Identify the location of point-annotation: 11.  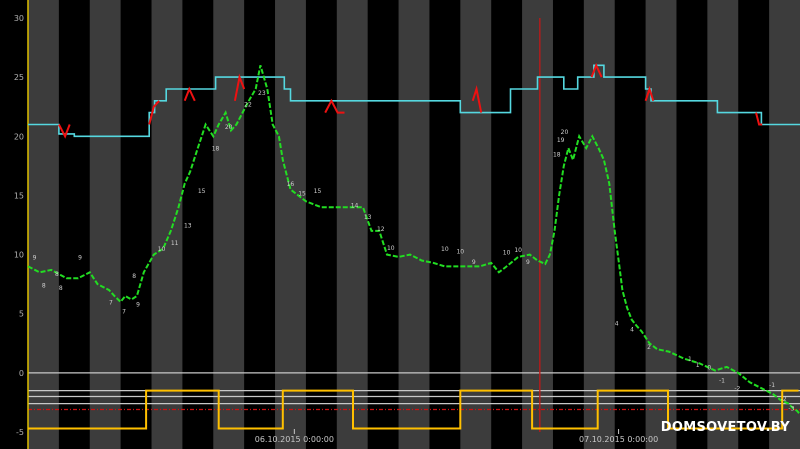
(175, 243).